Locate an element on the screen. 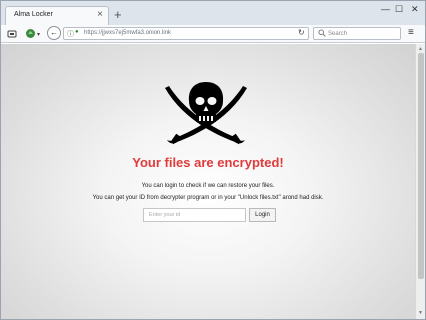  tab-alma-locker: Alma Locker × is located at coordinates (57, 15).